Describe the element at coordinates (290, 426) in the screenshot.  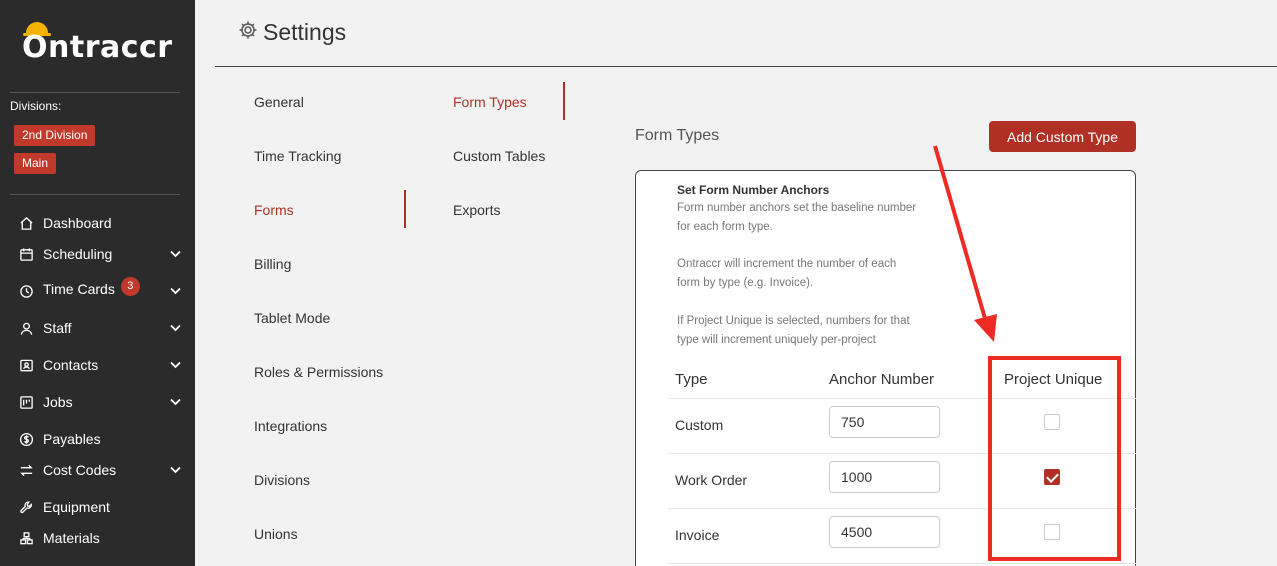
I see `settings-menu-integrations: Integrations` at that location.